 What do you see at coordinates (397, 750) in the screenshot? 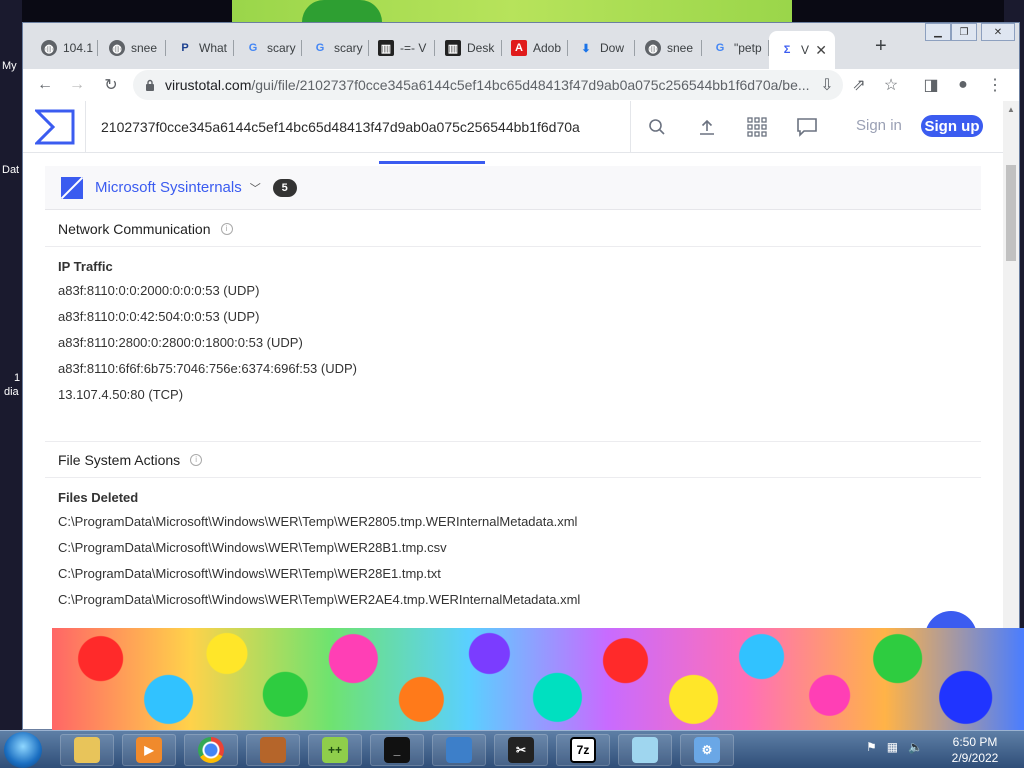
I see `taskbar-cmd: _` at bounding box center [397, 750].